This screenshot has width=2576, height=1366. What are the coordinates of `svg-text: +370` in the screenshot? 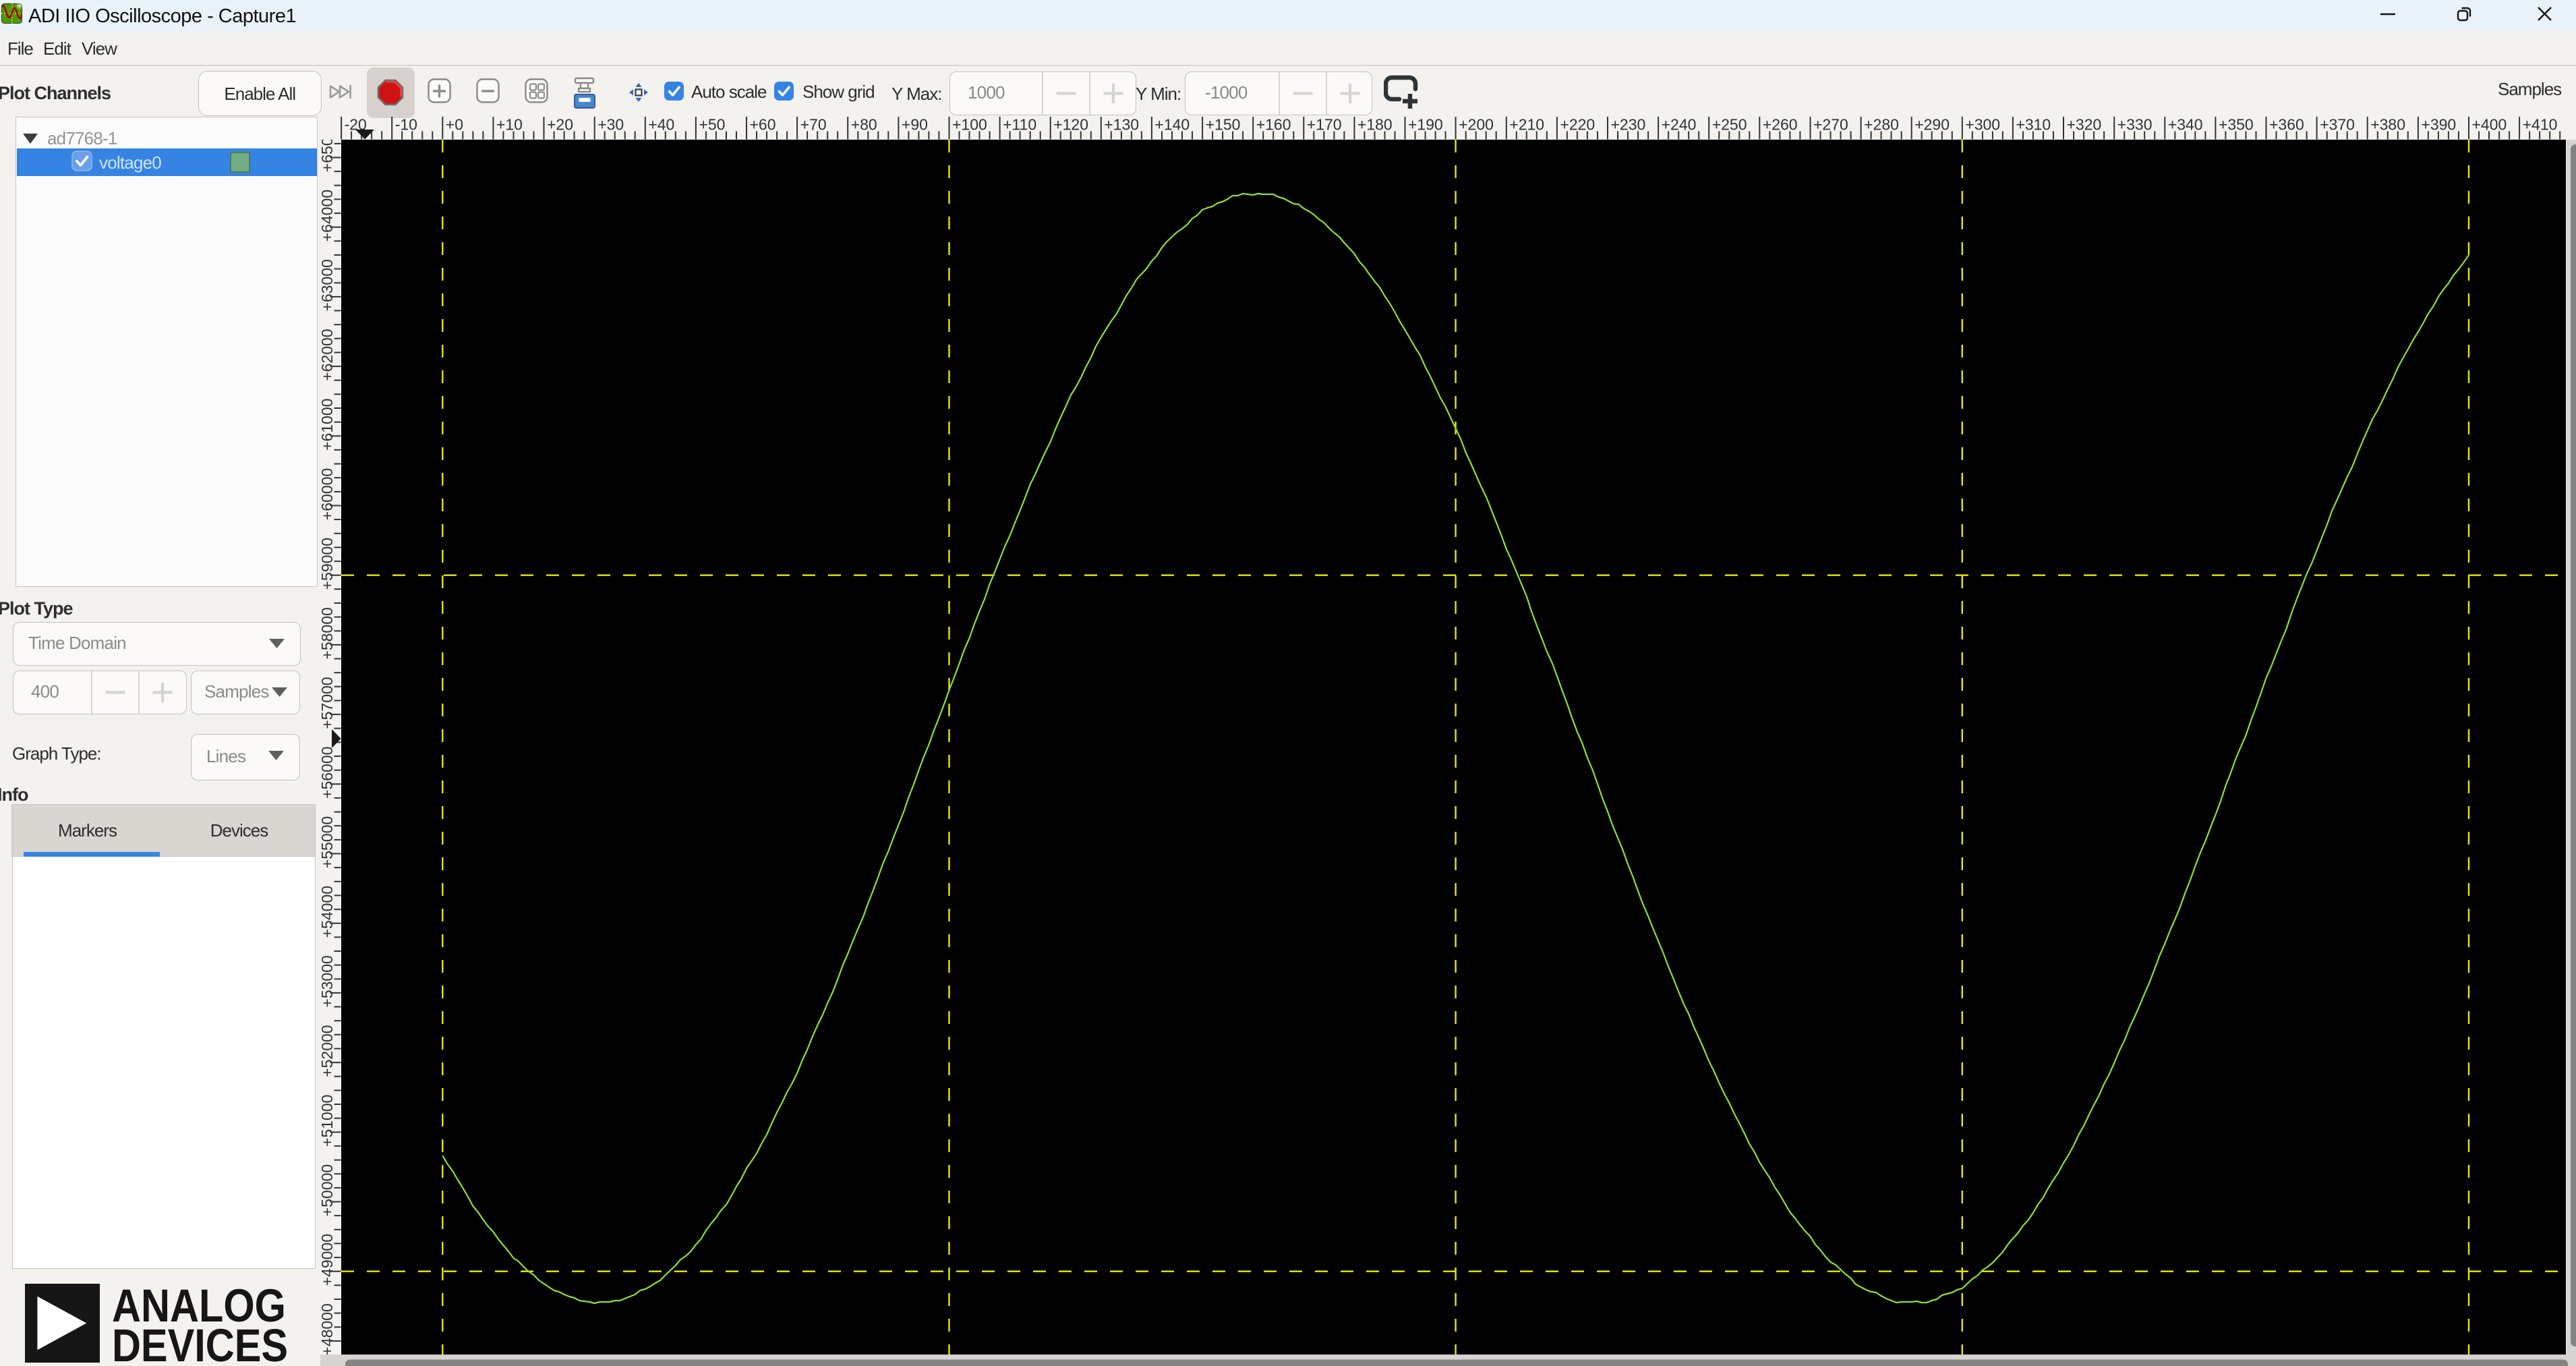 It's located at (2337, 125).